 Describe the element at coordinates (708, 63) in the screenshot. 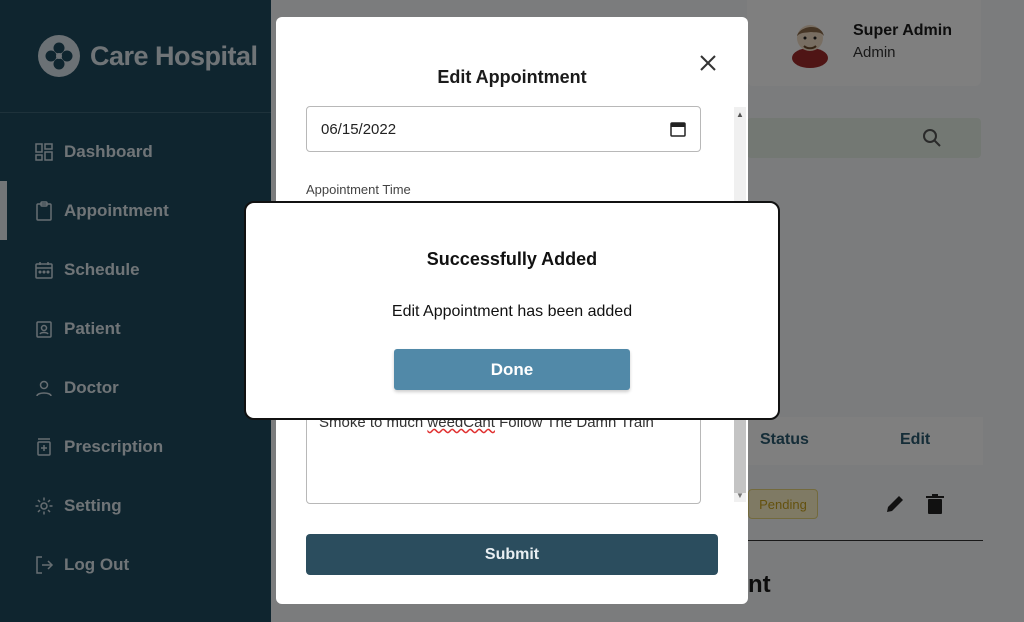

I see `close-icon` at that location.